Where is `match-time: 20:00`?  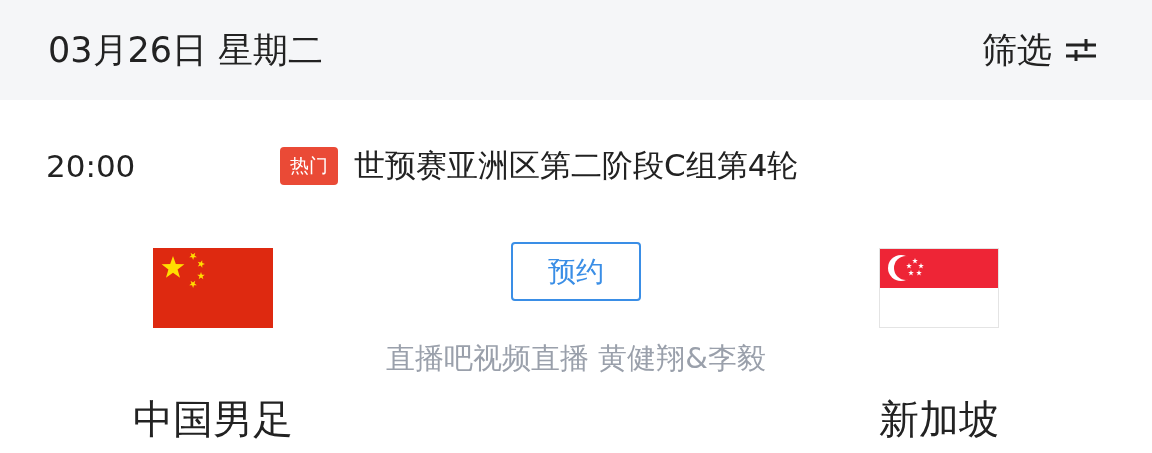 match-time: 20:00 is located at coordinates (91, 166).